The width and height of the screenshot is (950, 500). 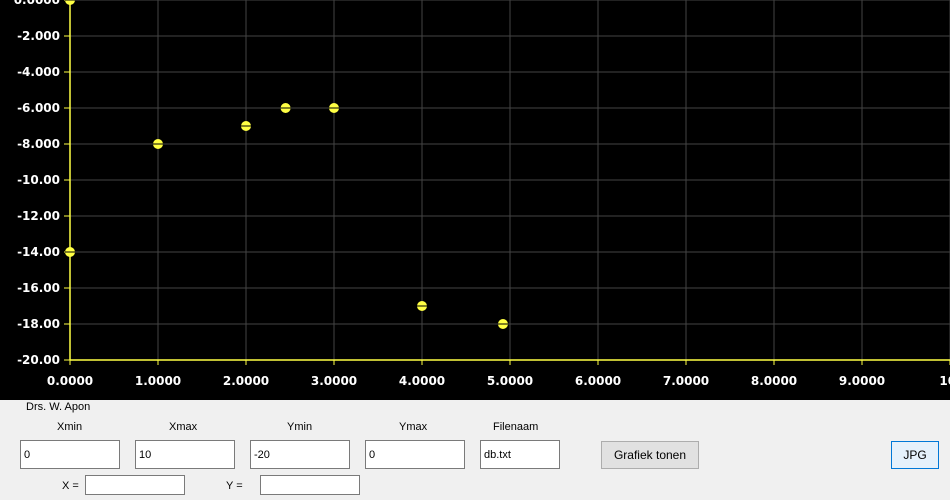 I want to click on y-tick-label: -14.00, so click(x=38, y=252).